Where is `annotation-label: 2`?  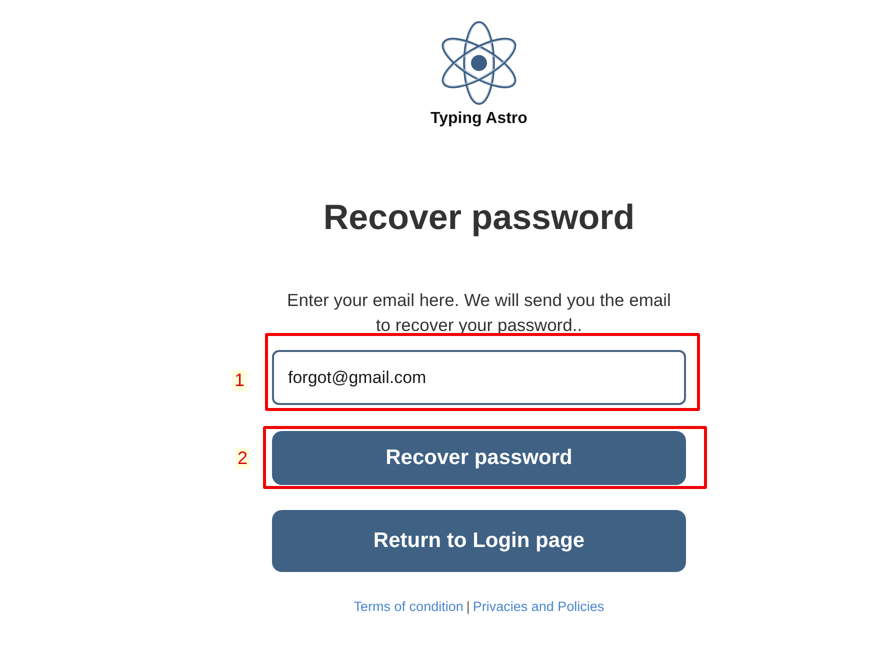
annotation-label: 2 is located at coordinates (242, 458).